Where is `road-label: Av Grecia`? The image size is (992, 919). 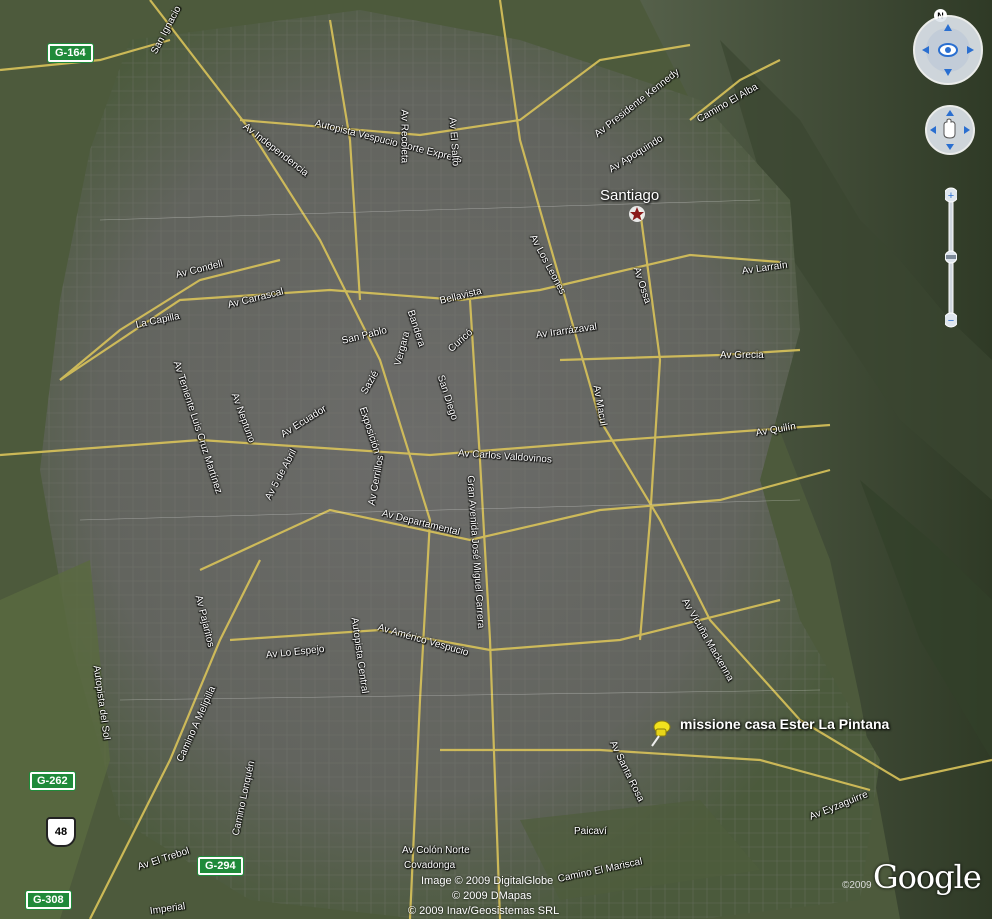 road-label: Av Grecia is located at coordinates (742, 355).